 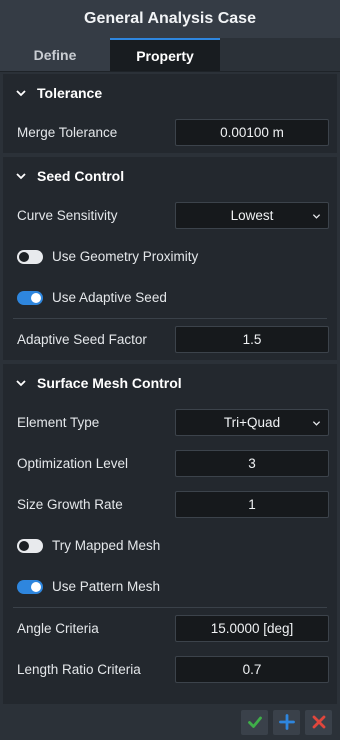 I want to click on try-mapped-mesh-toggle, so click(x=30, y=545).